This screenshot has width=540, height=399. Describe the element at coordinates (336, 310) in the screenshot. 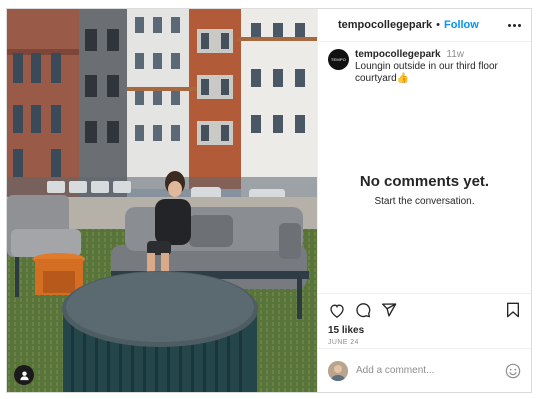

I see `heart-icon` at that location.